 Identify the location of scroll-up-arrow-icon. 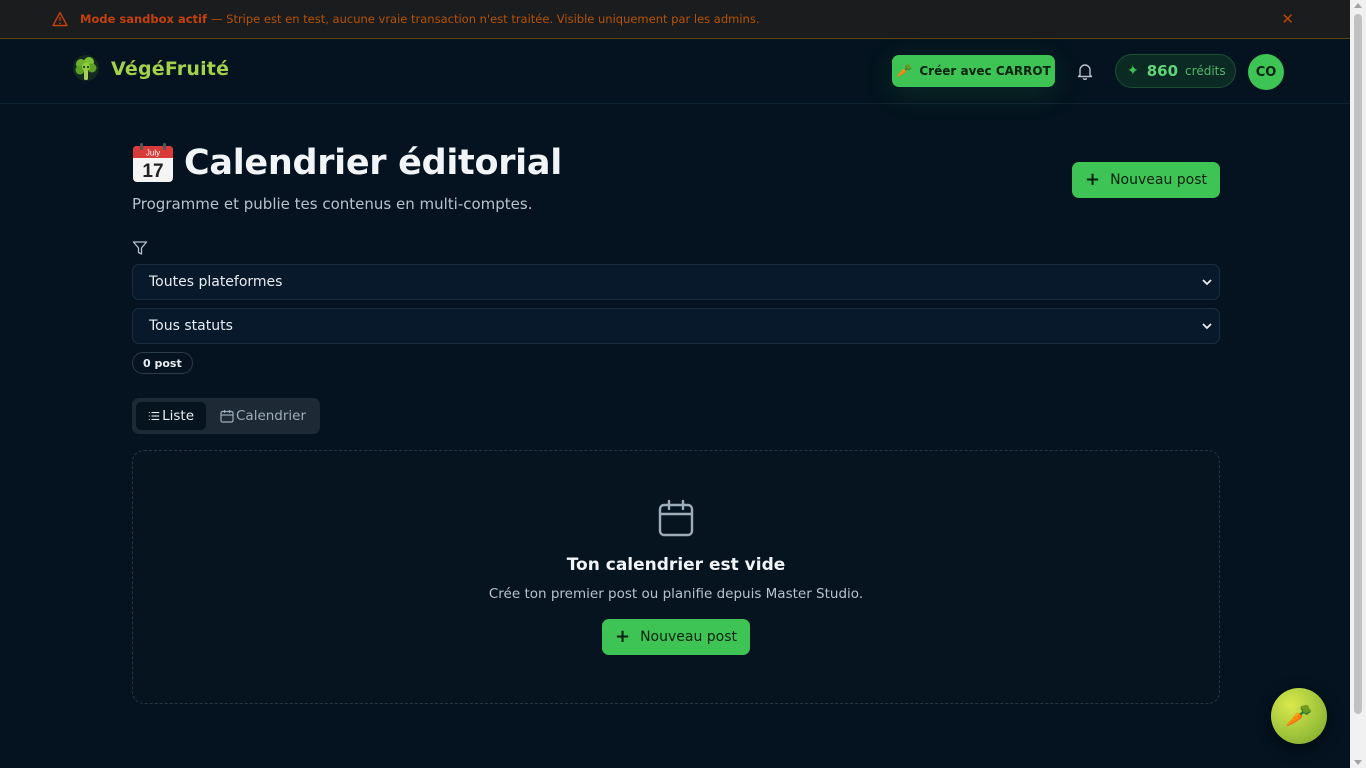
(1358, 5).